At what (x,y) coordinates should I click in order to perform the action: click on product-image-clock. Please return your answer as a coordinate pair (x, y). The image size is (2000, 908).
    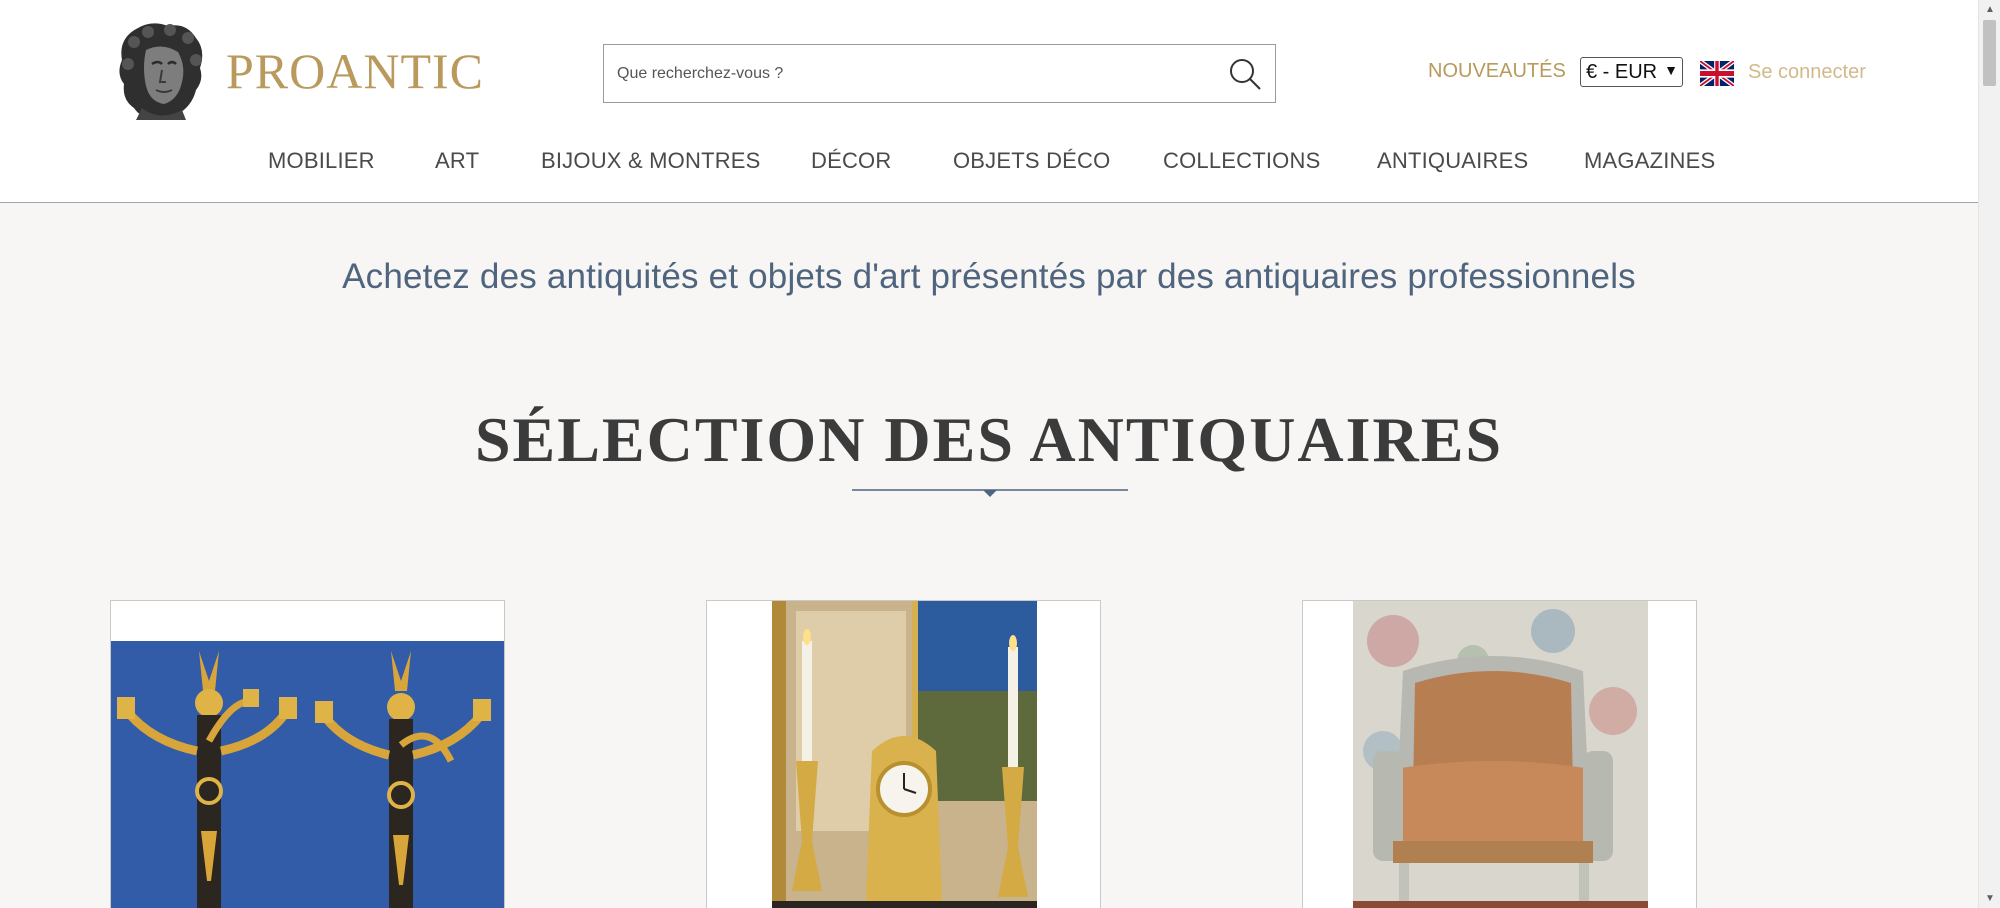
    Looking at the image, I should click on (904, 754).